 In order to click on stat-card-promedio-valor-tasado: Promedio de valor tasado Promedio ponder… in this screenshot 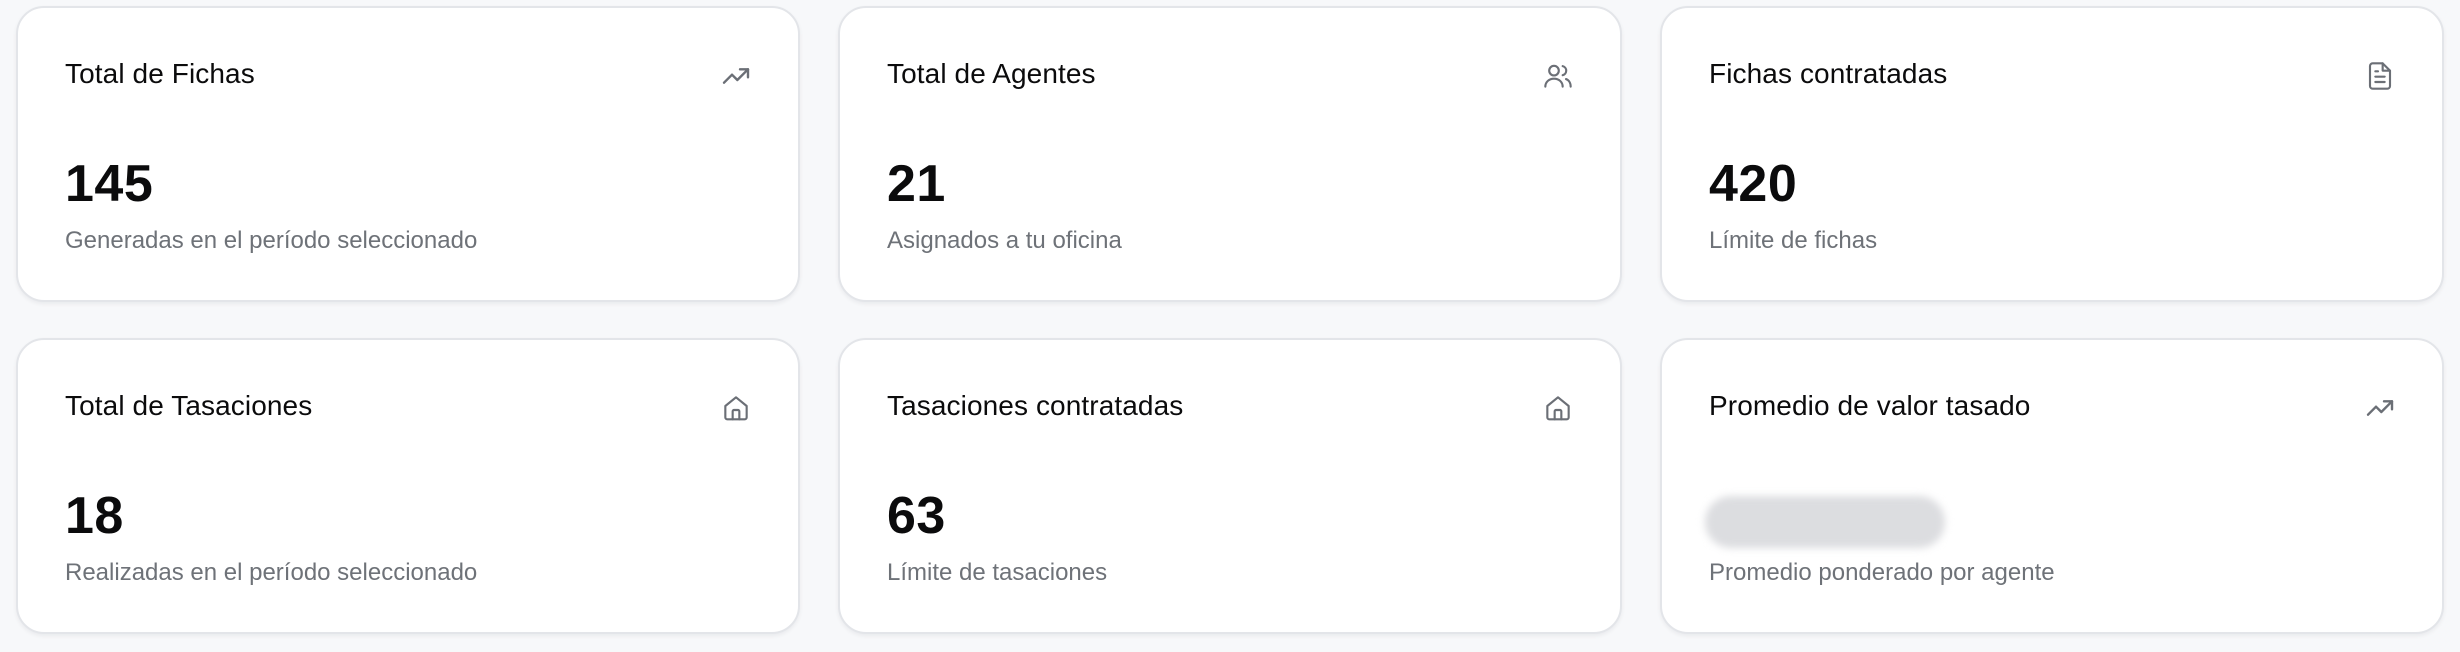, I will do `click(2052, 486)`.